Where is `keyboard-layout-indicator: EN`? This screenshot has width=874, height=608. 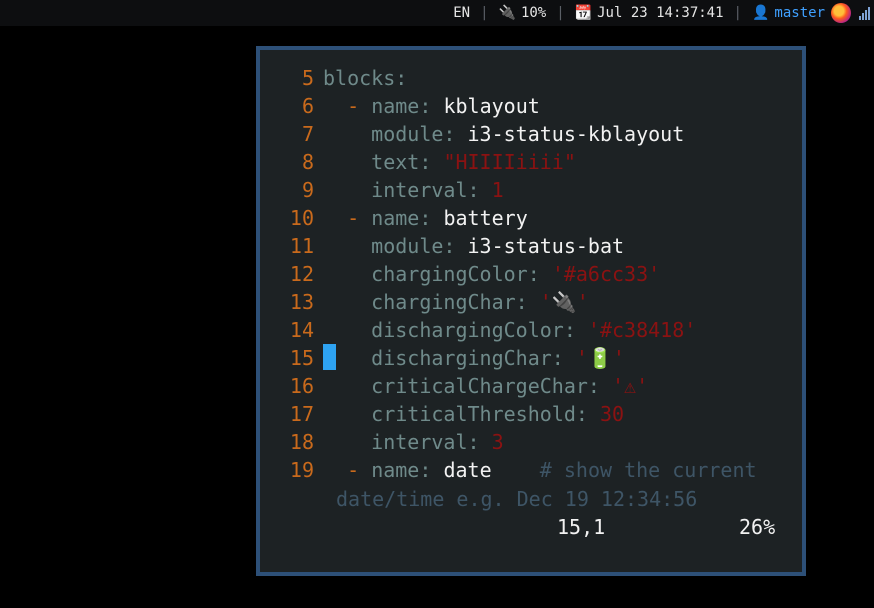 keyboard-layout-indicator: EN is located at coordinates (461, 13).